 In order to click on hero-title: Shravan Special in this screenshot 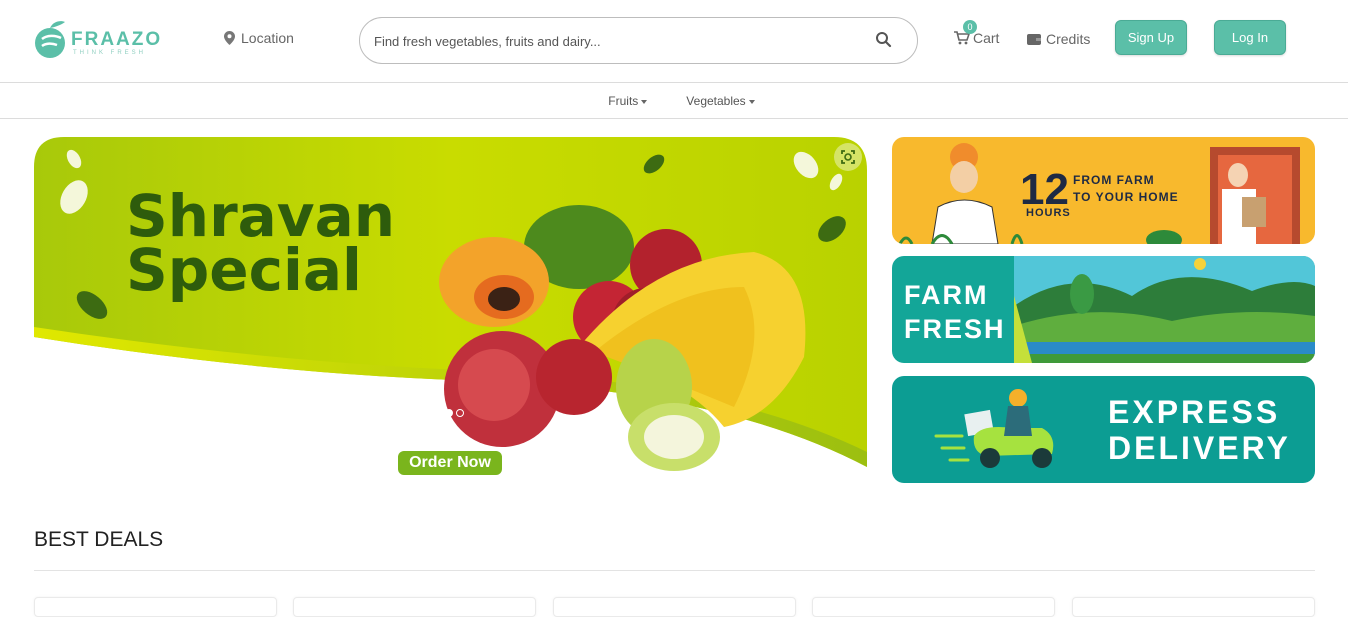, I will do `click(261, 243)`.